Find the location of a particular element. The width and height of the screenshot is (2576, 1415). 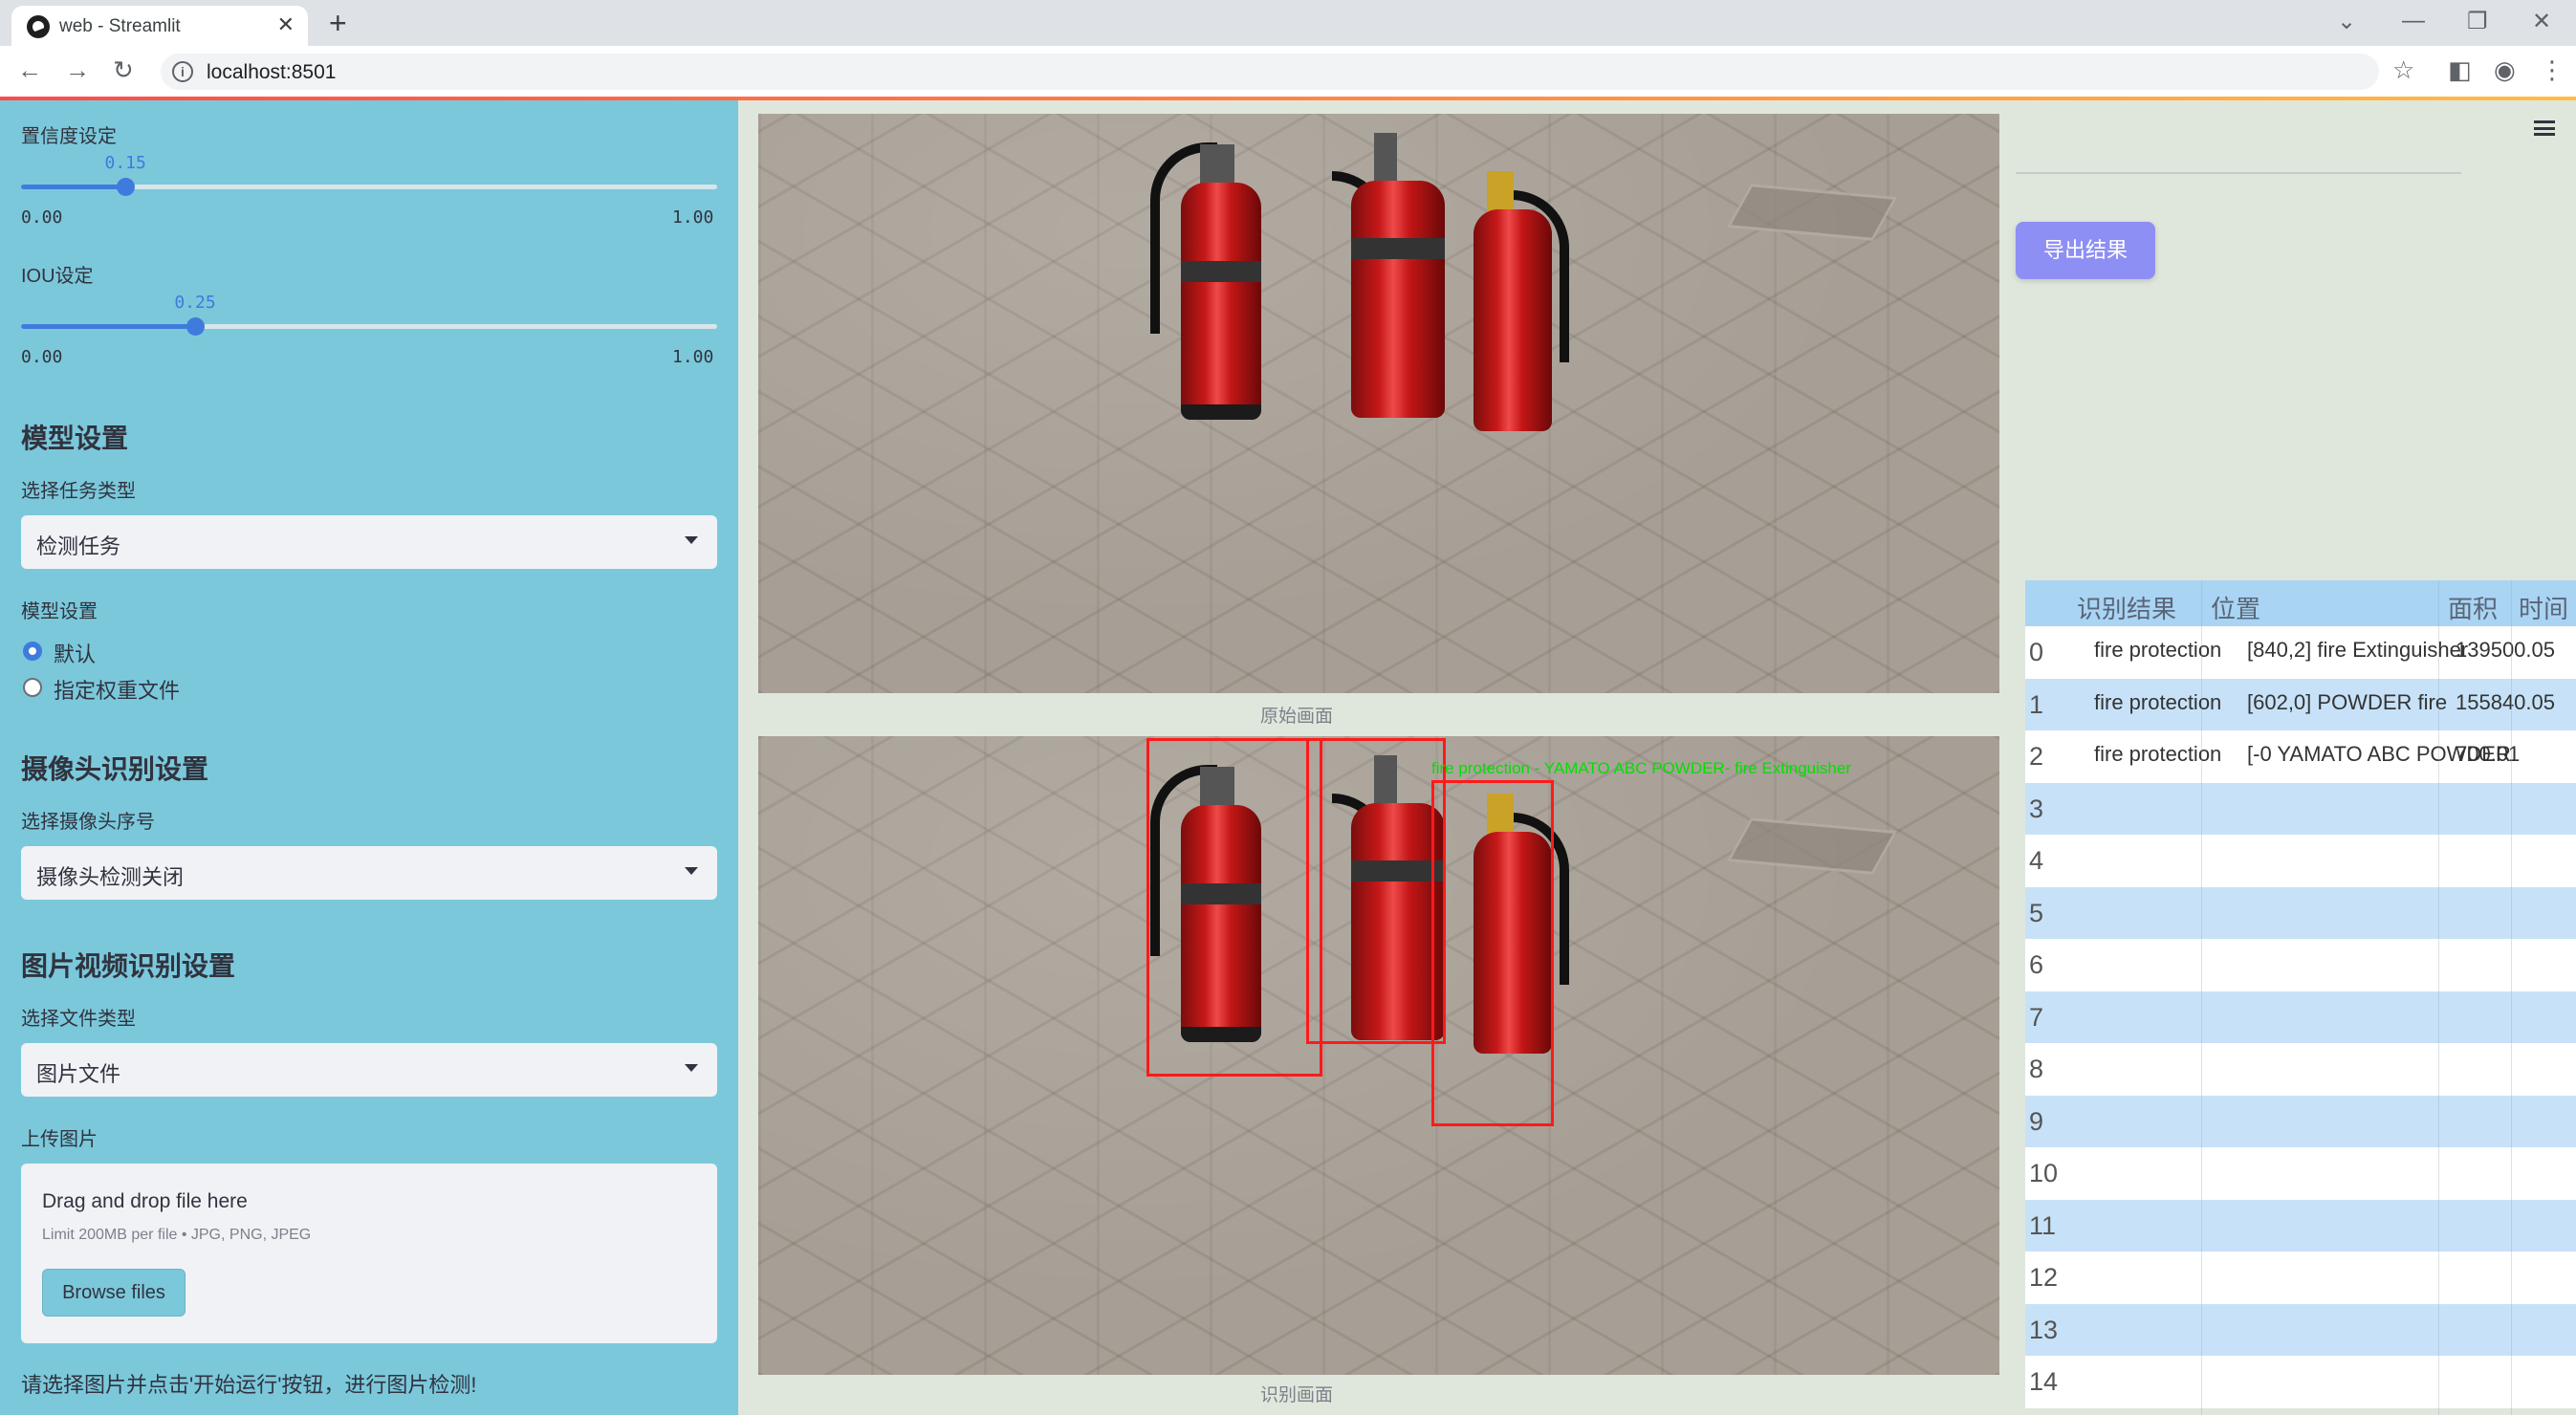

result-caption: 识别画面 is located at coordinates (1297, 1395).